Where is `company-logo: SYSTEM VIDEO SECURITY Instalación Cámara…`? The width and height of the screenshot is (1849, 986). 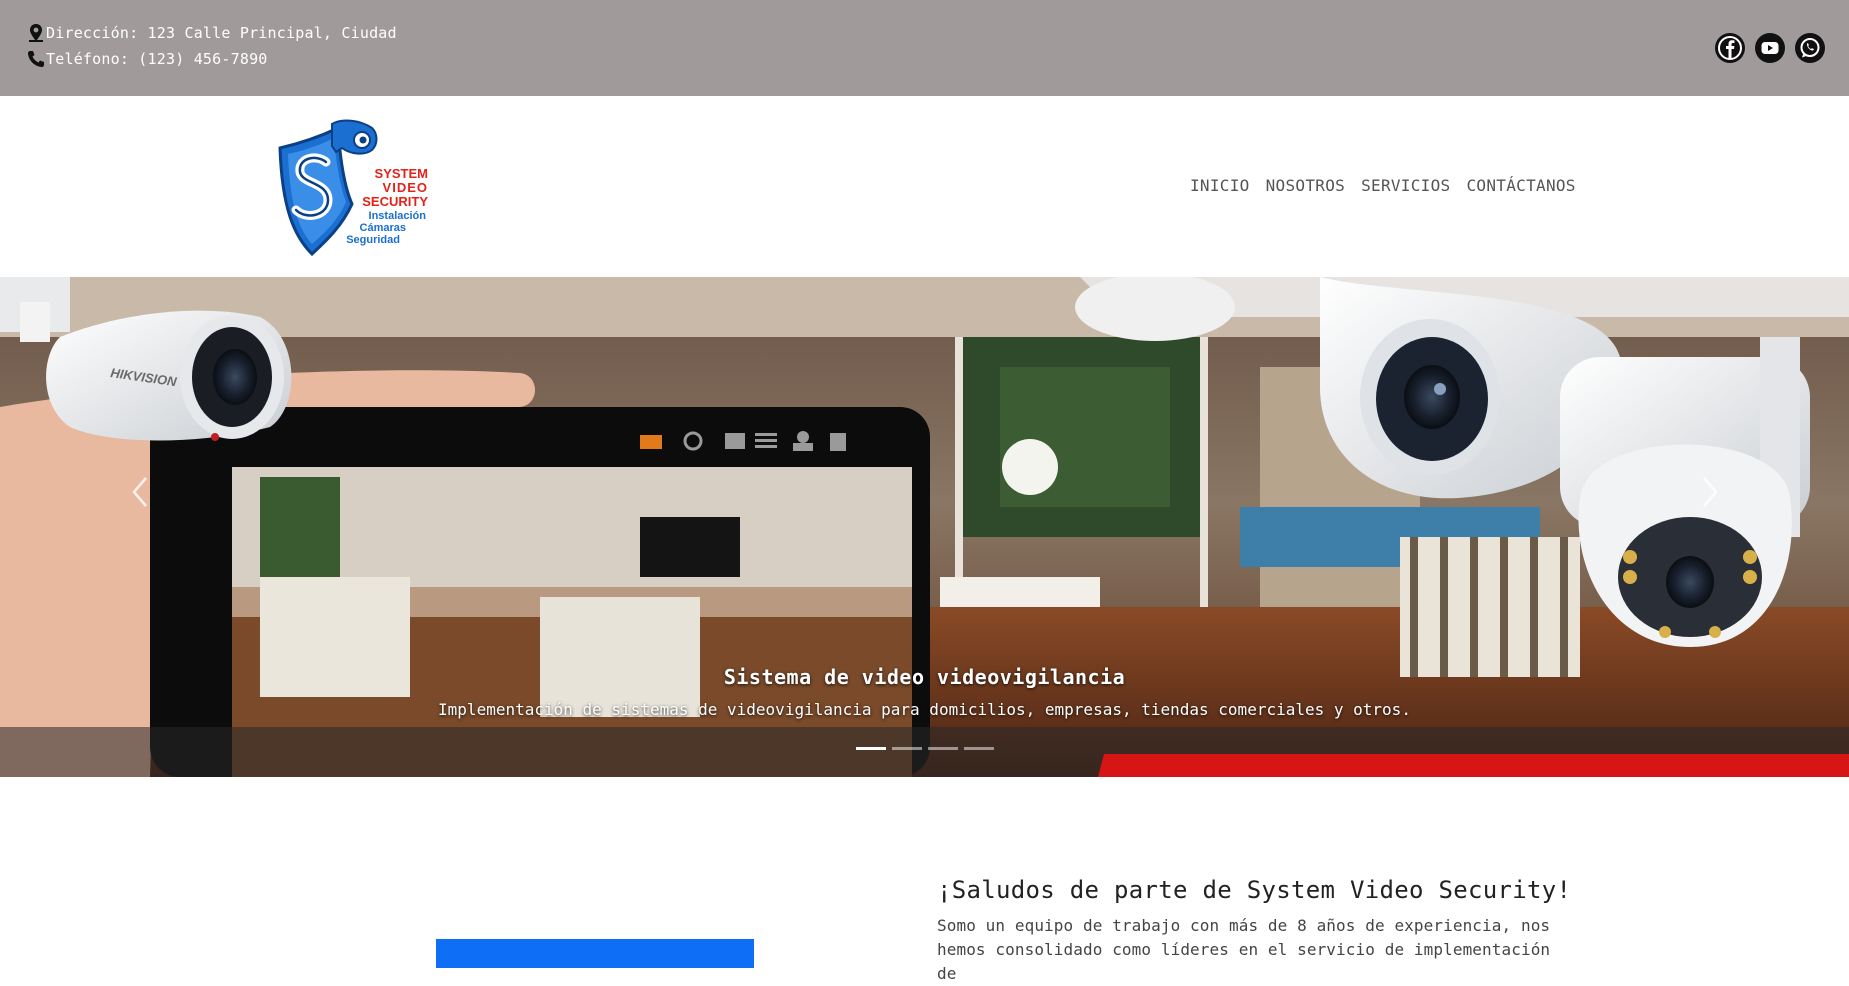 company-logo: SYSTEM VIDEO SECURITY Instalación Cámara… is located at coordinates (352, 188).